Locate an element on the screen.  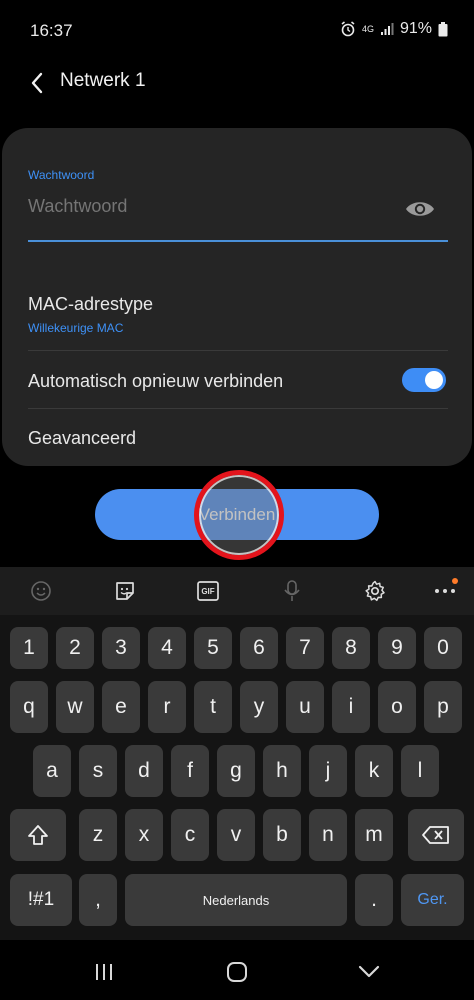
period-key: . is located at coordinates (374, 900).